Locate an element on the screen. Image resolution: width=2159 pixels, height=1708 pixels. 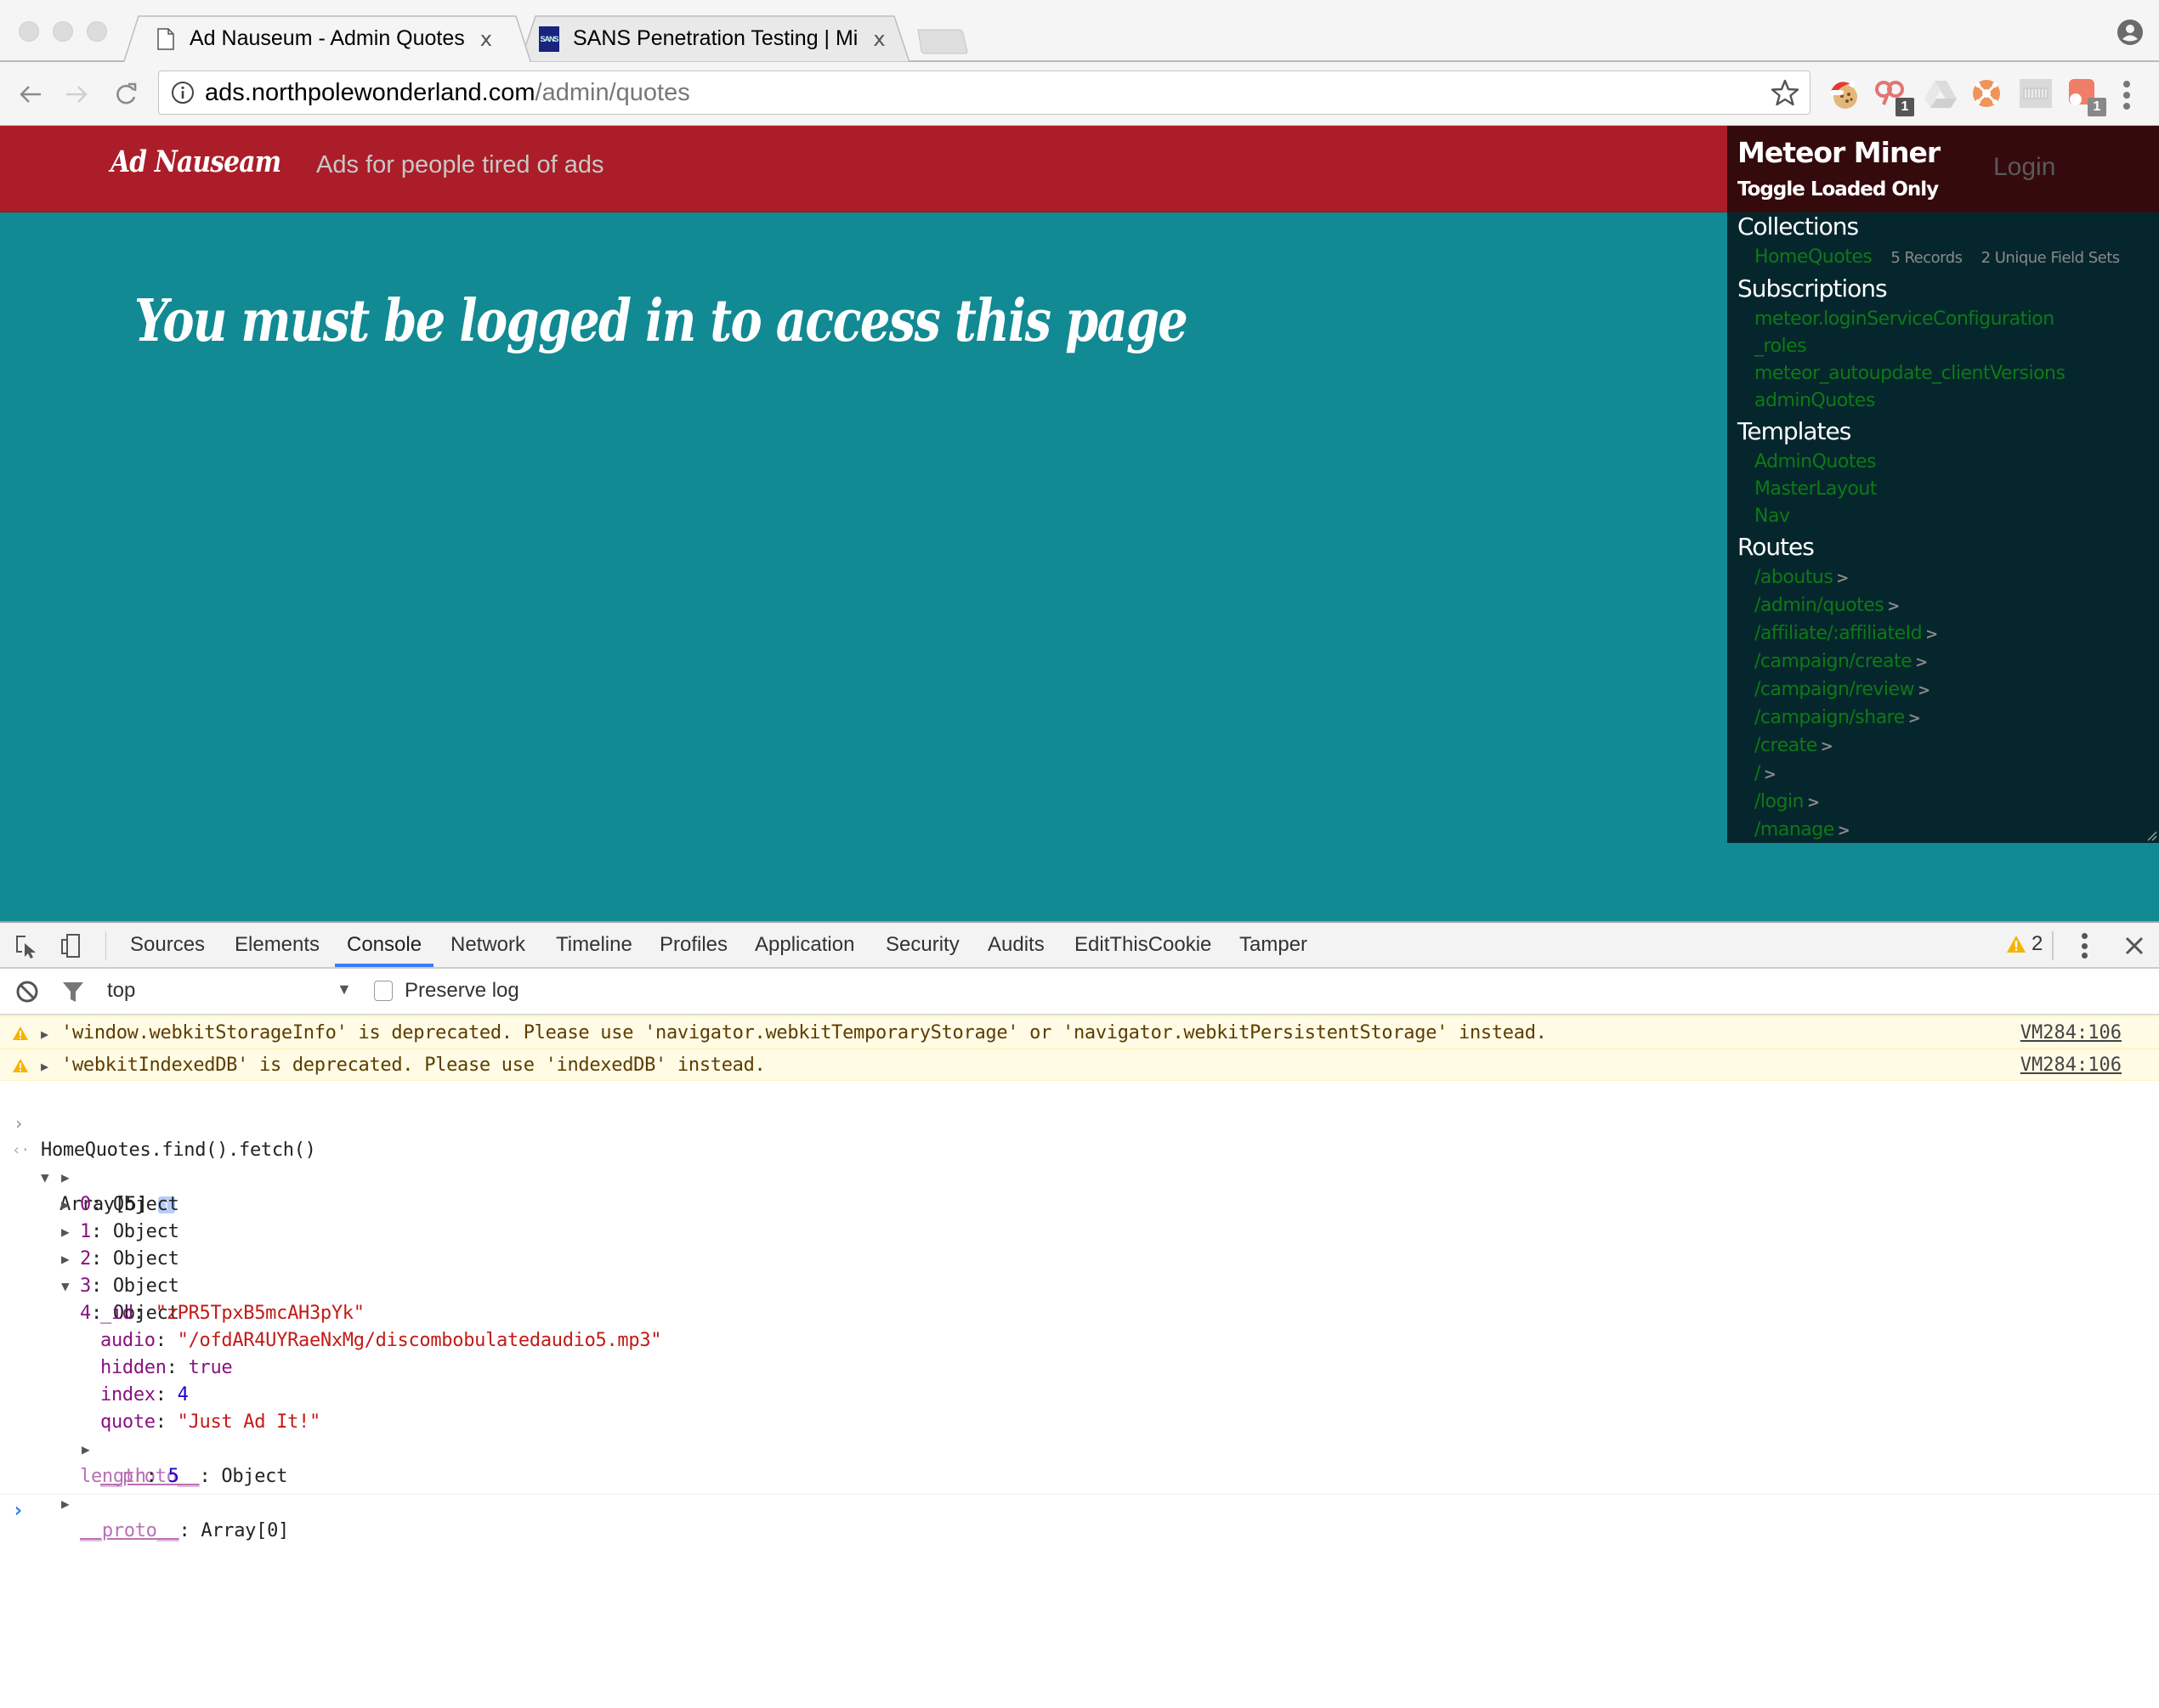
object-proto: ▶ __proto__: Object is located at coordinates (1079, 1448).